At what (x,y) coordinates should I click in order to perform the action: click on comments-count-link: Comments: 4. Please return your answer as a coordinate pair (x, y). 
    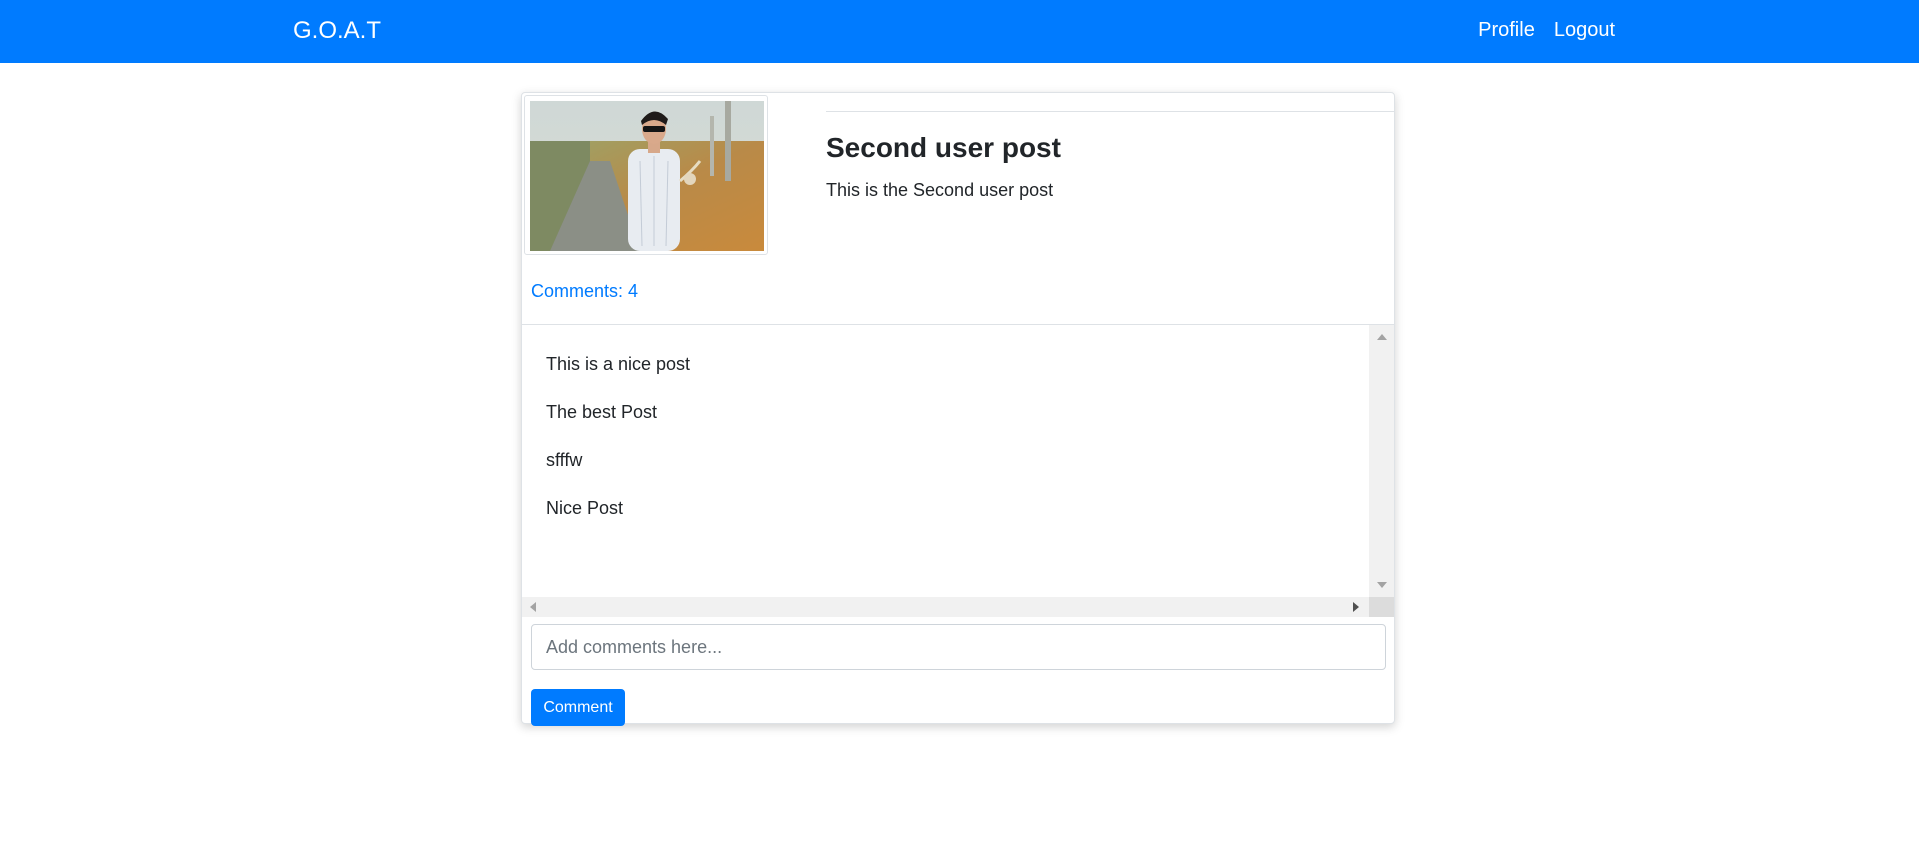
    Looking at the image, I should click on (584, 291).